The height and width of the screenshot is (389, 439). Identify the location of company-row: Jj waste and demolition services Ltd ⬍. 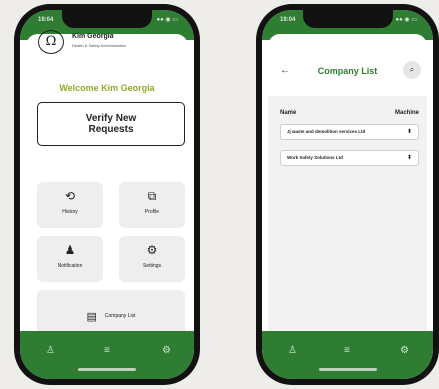
(349, 132).